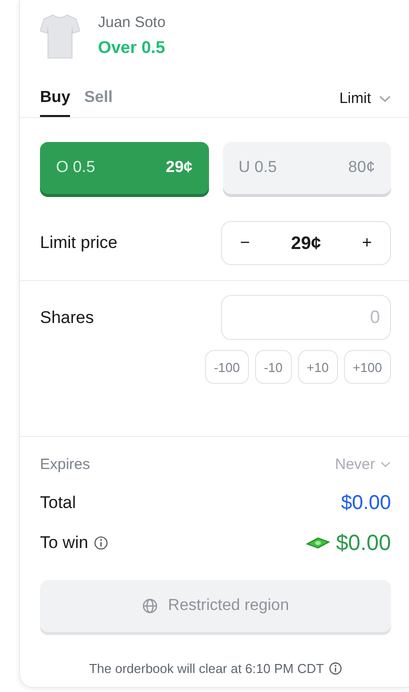 The height and width of the screenshot is (692, 409). I want to click on orderbook-notice: The orderbook will clear at 6:10 PM CDT, so click(206, 668).